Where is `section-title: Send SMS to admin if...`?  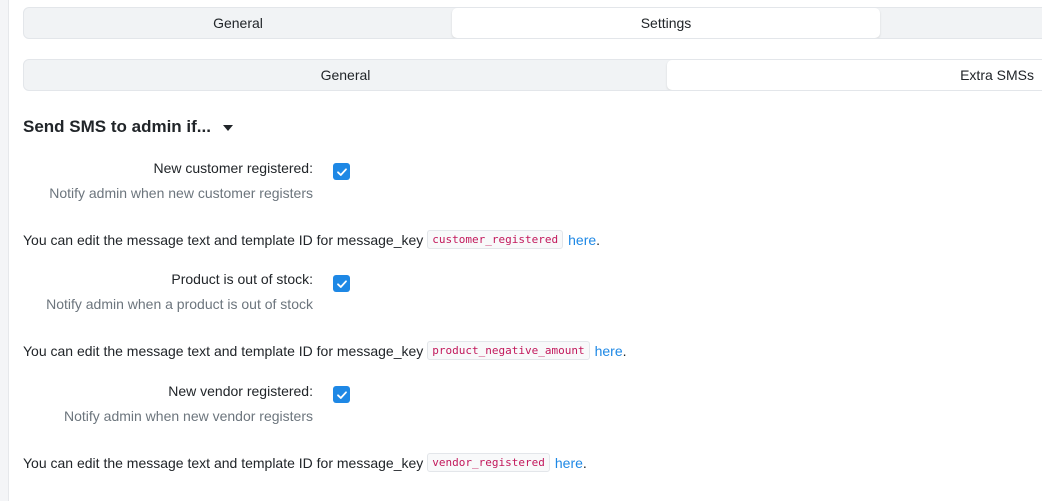
section-title: Send SMS to admin if... is located at coordinates (117, 126).